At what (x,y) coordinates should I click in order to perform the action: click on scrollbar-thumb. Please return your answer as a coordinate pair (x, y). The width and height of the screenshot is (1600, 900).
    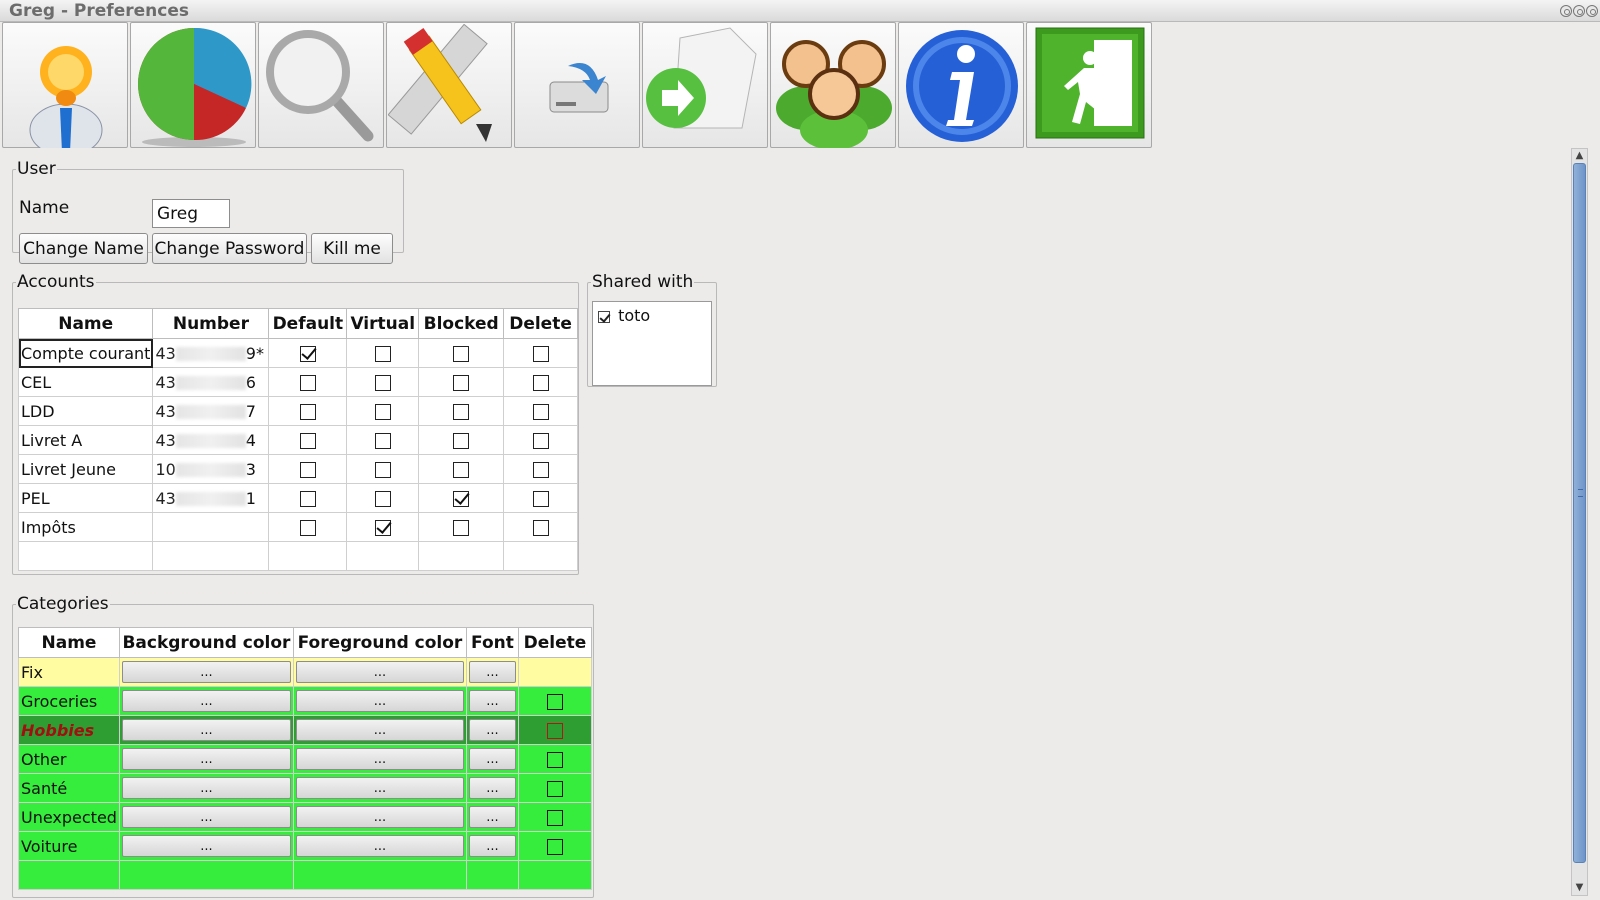
    Looking at the image, I should click on (1579, 513).